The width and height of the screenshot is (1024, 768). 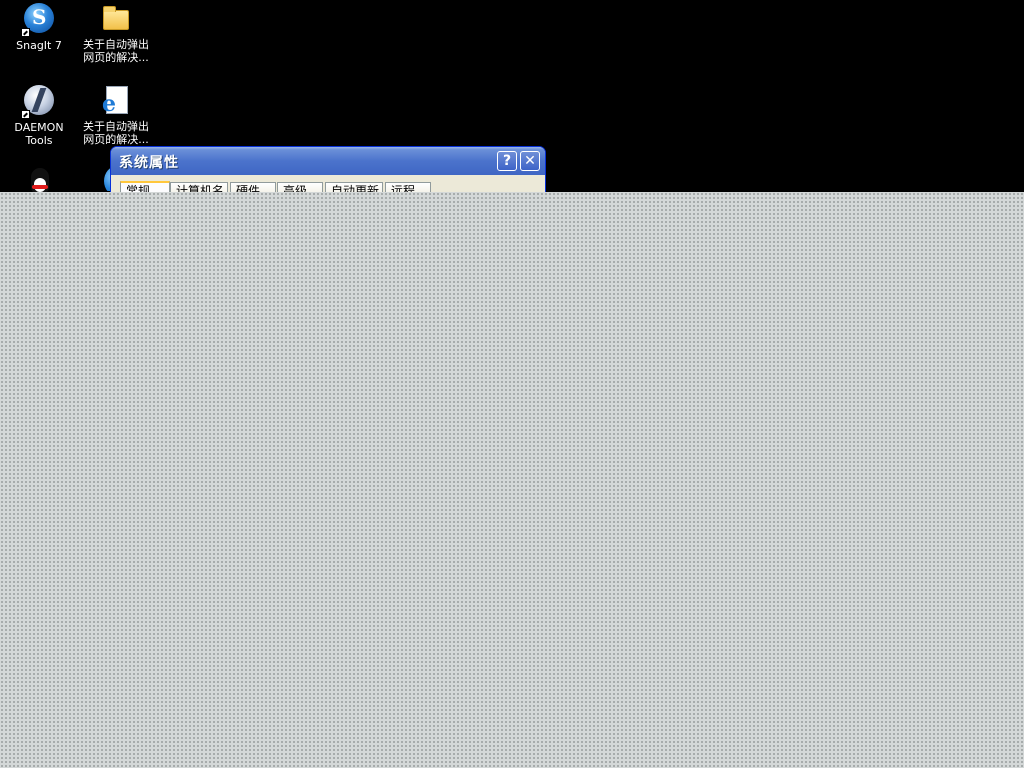 I want to click on folder-icon, so click(x=116, y=18).